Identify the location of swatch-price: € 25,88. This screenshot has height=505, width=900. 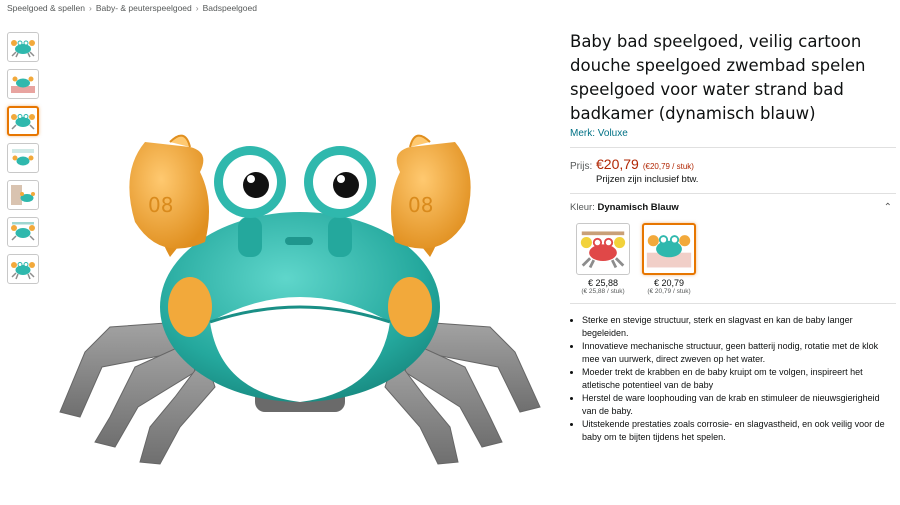
(603, 283).